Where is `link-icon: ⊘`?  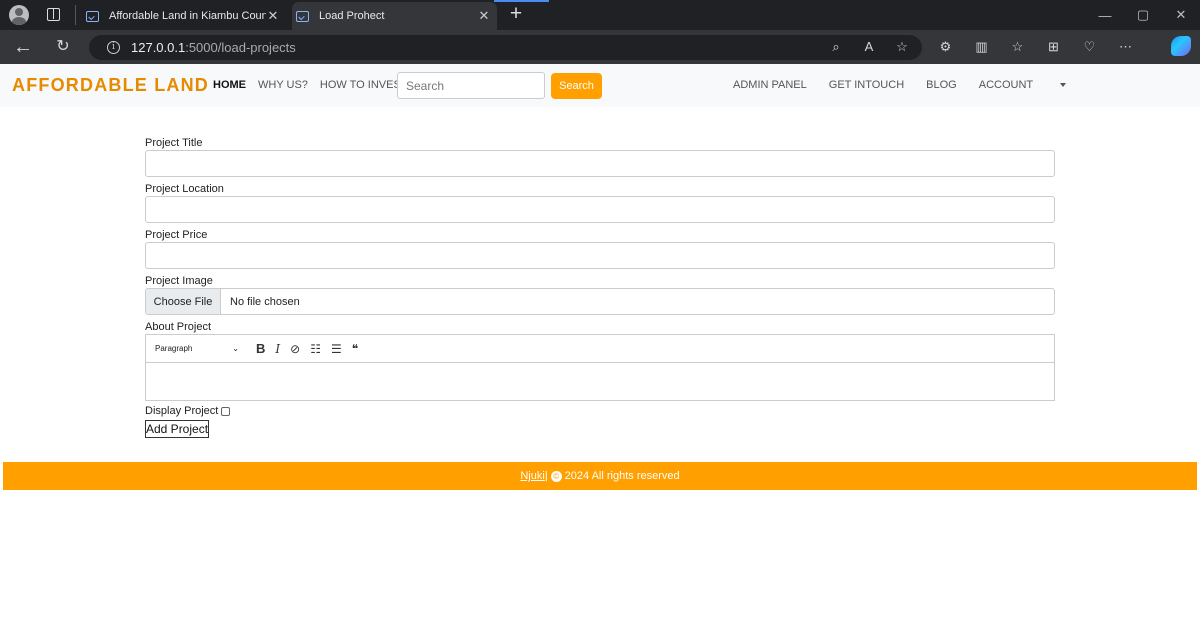
link-icon: ⊘ is located at coordinates (295, 349).